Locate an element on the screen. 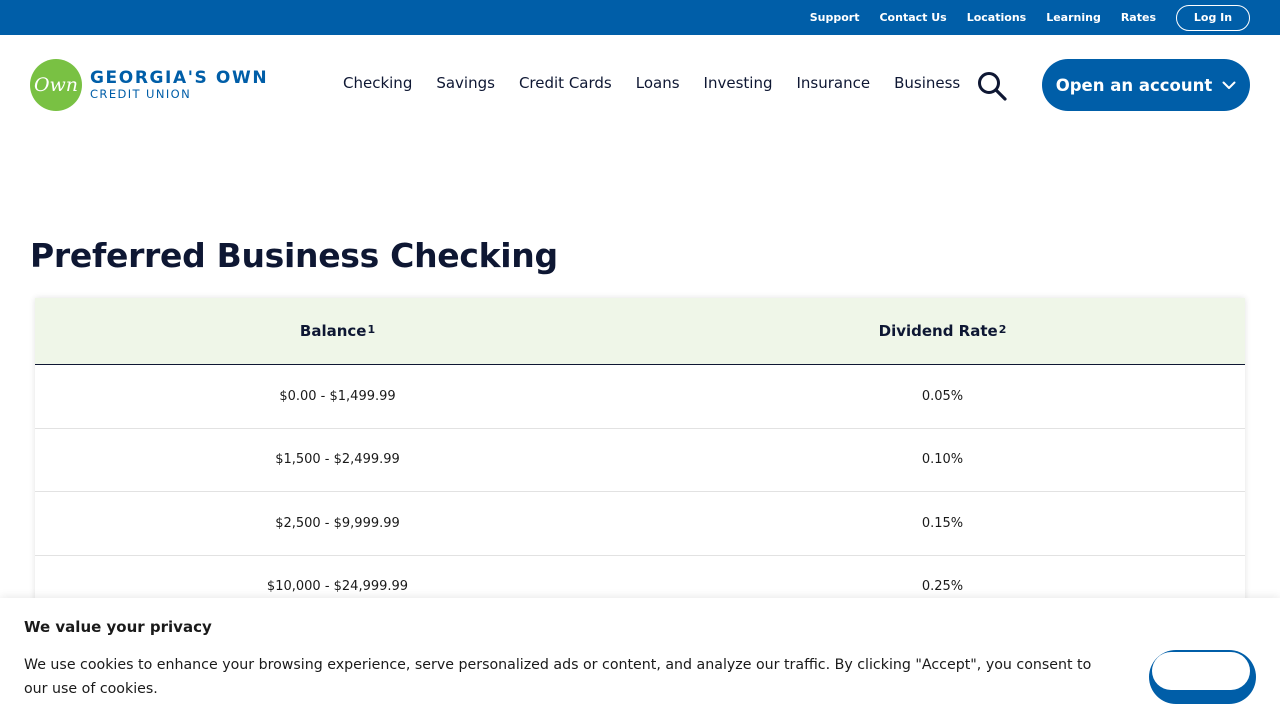 This screenshot has width=1280, height=720. balance-cell: $0.00 - $1,499.99 is located at coordinates (337, 396).